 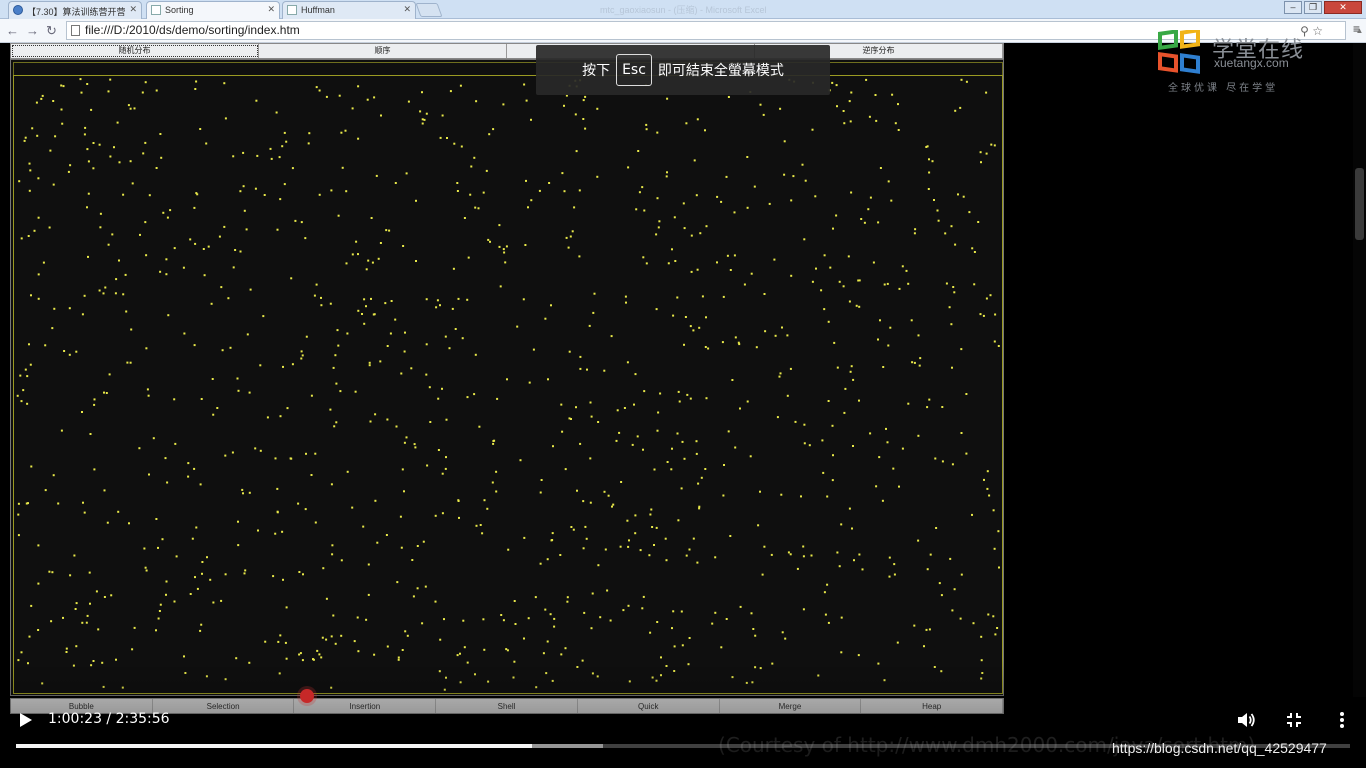 I want to click on volume-button, so click(x=1246, y=720).